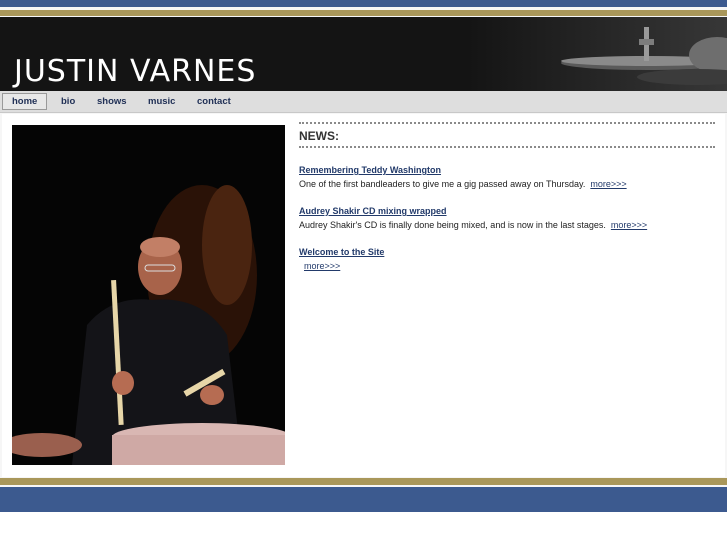 The width and height of the screenshot is (727, 545). I want to click on nav-bio: bio, so click(68, 101).